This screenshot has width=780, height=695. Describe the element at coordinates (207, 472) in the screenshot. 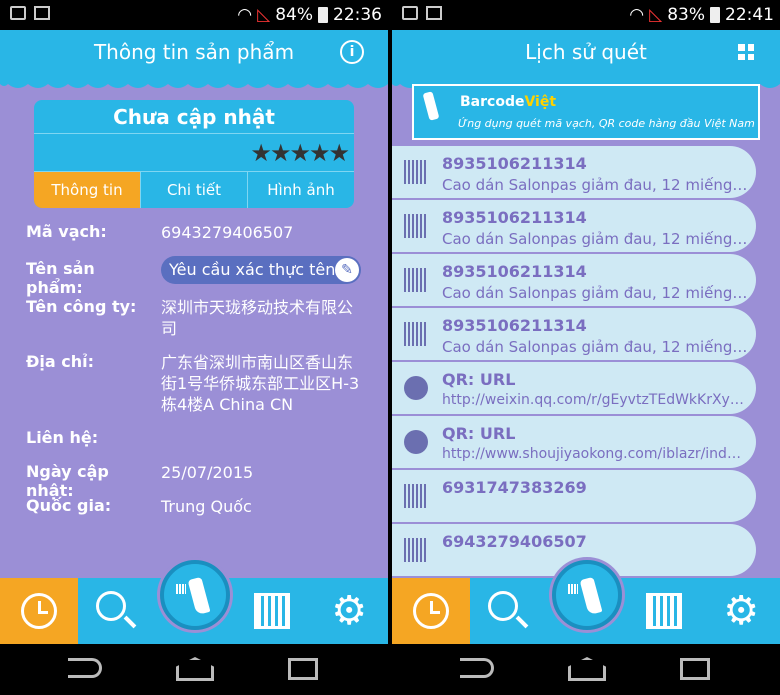

I see `field-value: 25/07/2015` at that location.